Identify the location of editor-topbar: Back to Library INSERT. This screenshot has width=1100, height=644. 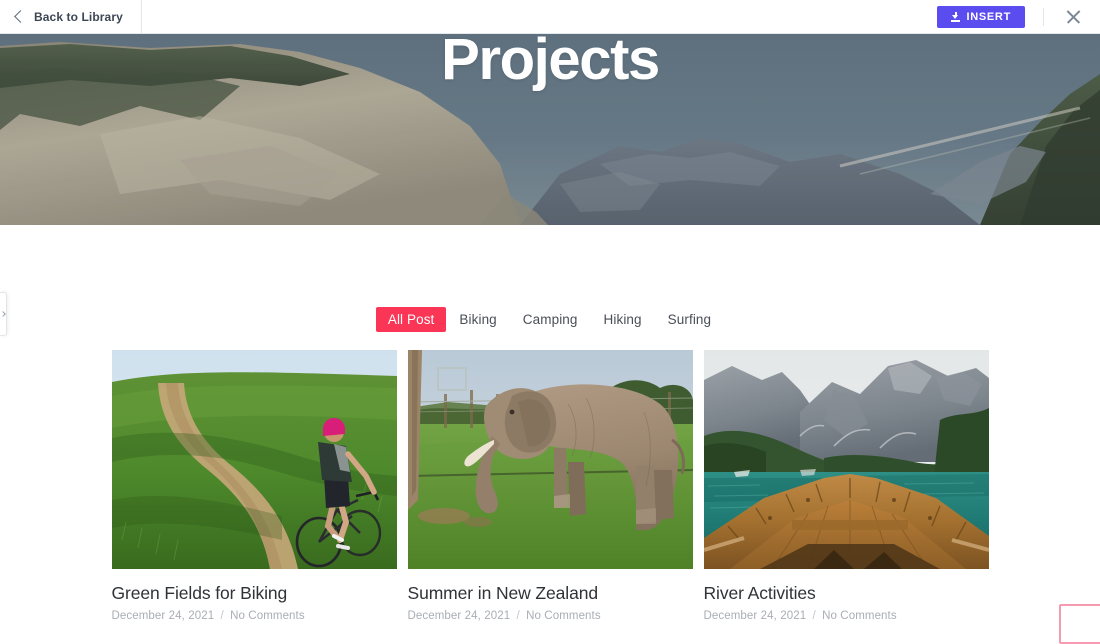
(550, 17).